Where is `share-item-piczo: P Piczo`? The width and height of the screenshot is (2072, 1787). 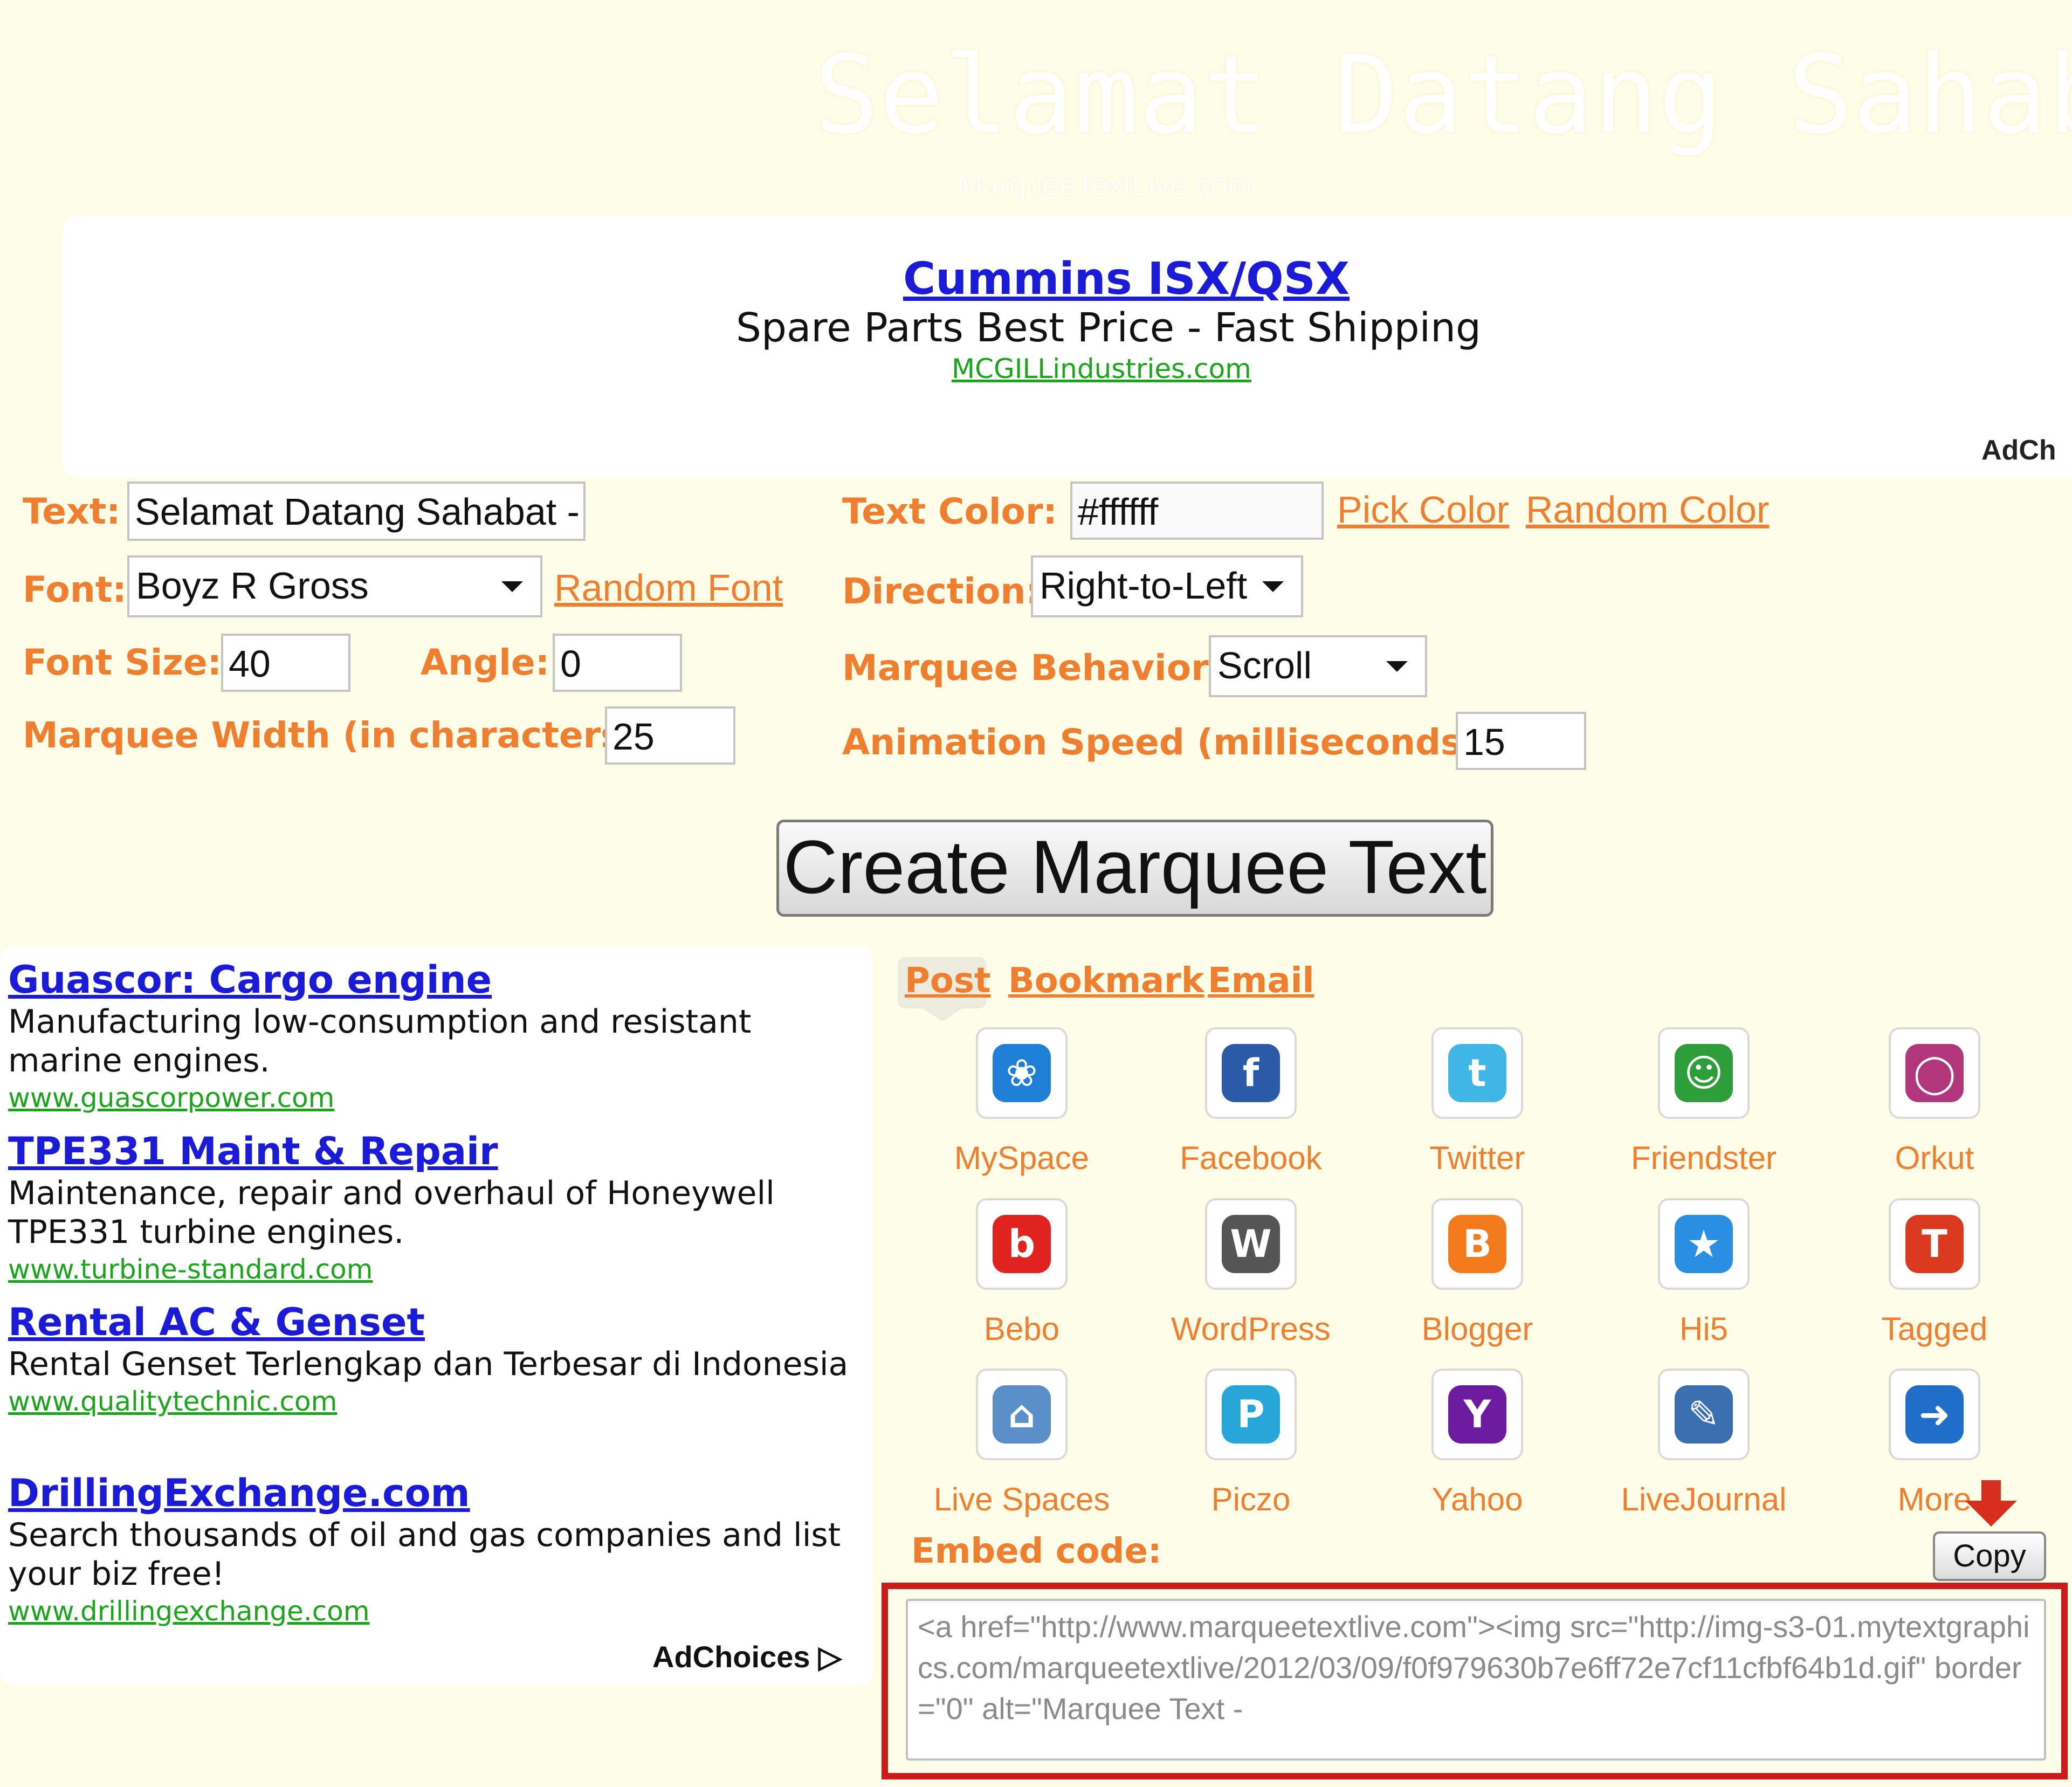
share-item-piczo: P Piczo is located at coordinates (1251, 1443).